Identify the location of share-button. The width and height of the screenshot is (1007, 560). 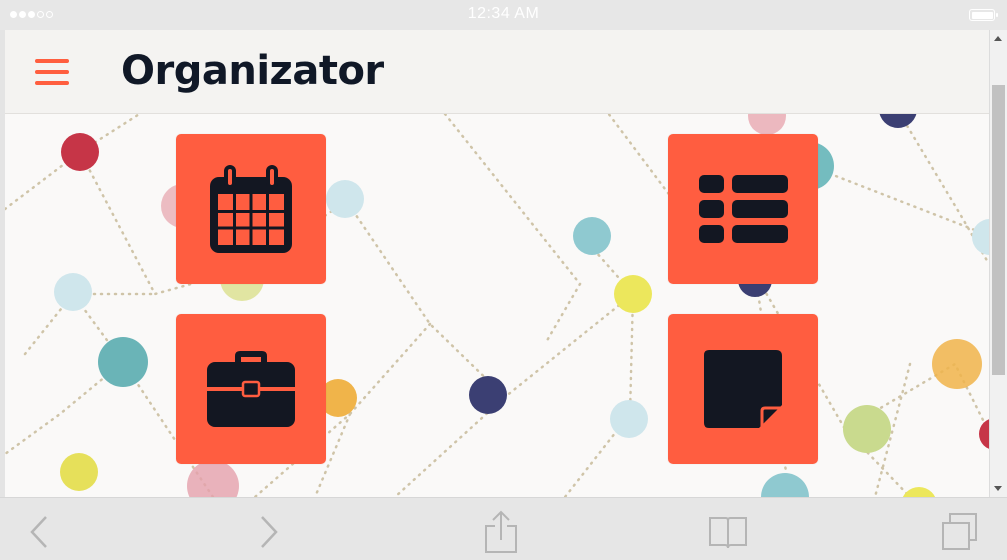
(502, 531).